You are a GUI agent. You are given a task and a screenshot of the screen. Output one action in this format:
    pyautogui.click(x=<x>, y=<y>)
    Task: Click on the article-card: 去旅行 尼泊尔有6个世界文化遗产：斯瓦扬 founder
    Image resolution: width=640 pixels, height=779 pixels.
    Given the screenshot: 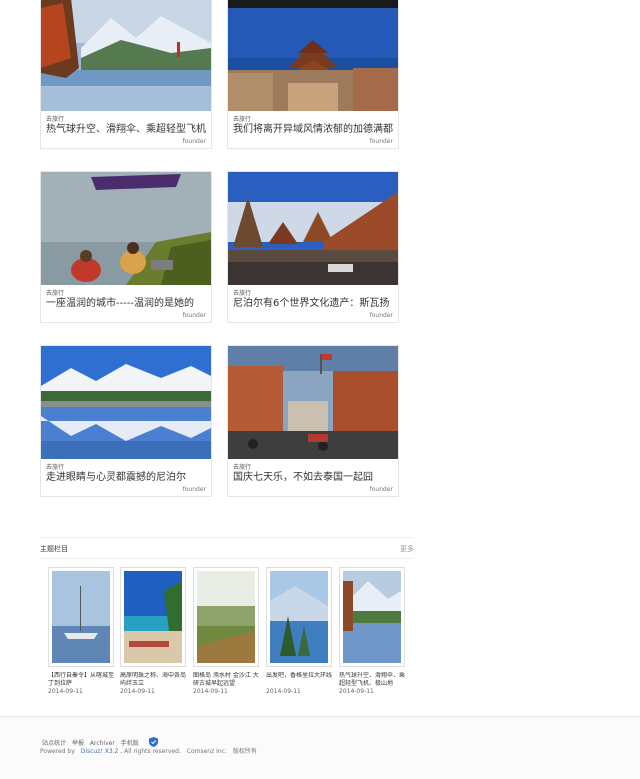 What is the action you would take?
    pyautogui.click(x=313, y=247)
    